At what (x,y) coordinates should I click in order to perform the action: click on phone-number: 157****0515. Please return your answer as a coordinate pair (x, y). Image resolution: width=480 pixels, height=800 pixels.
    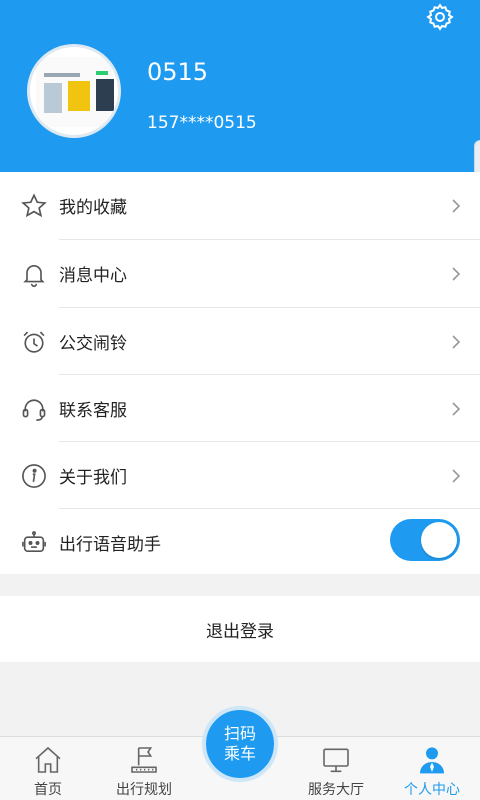
    Looking at the image, I should click on (202, 123).